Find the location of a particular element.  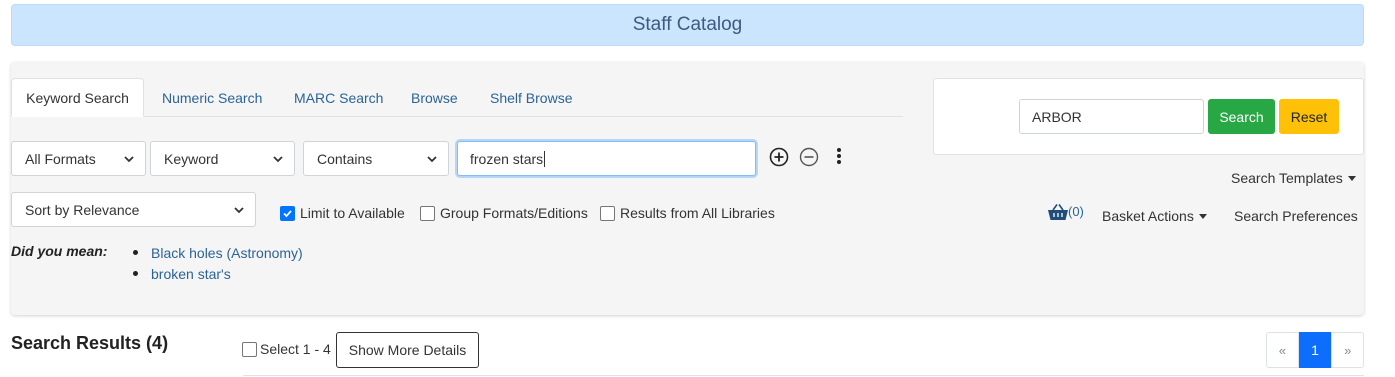

staff-catalog-banner: Staff Catalog is located at coordinates (687, 25).